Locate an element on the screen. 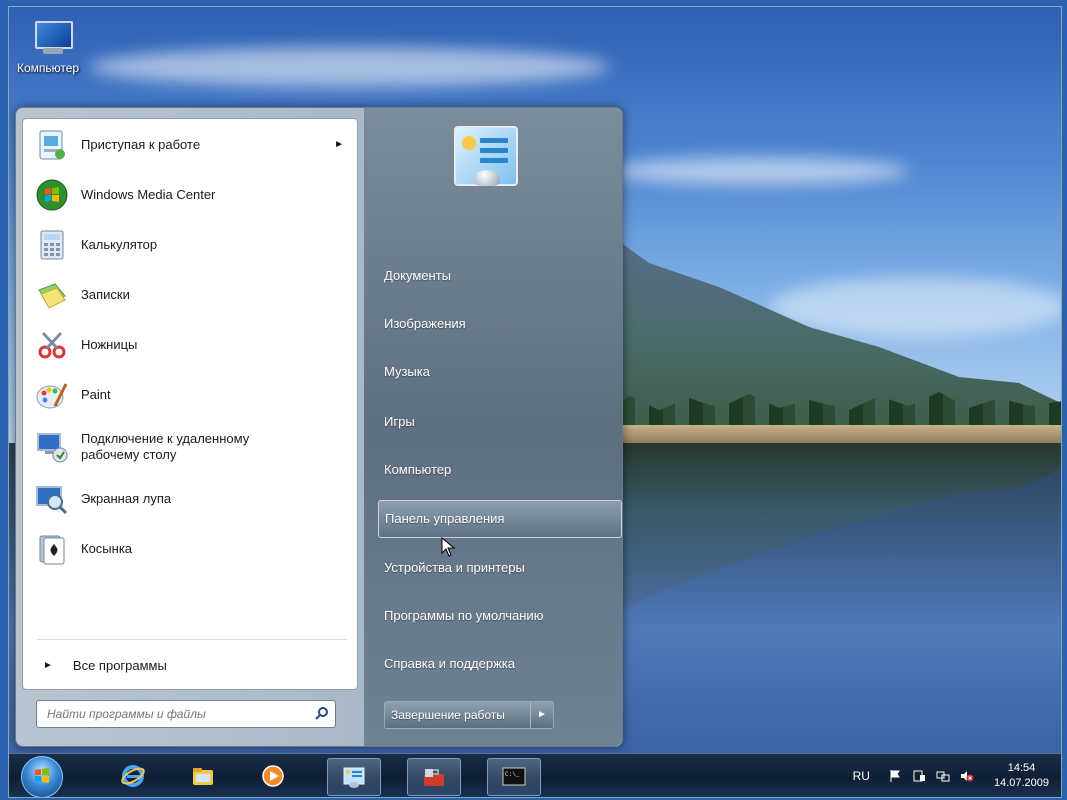  getting-started-icon is located at coordinates (52, 145).